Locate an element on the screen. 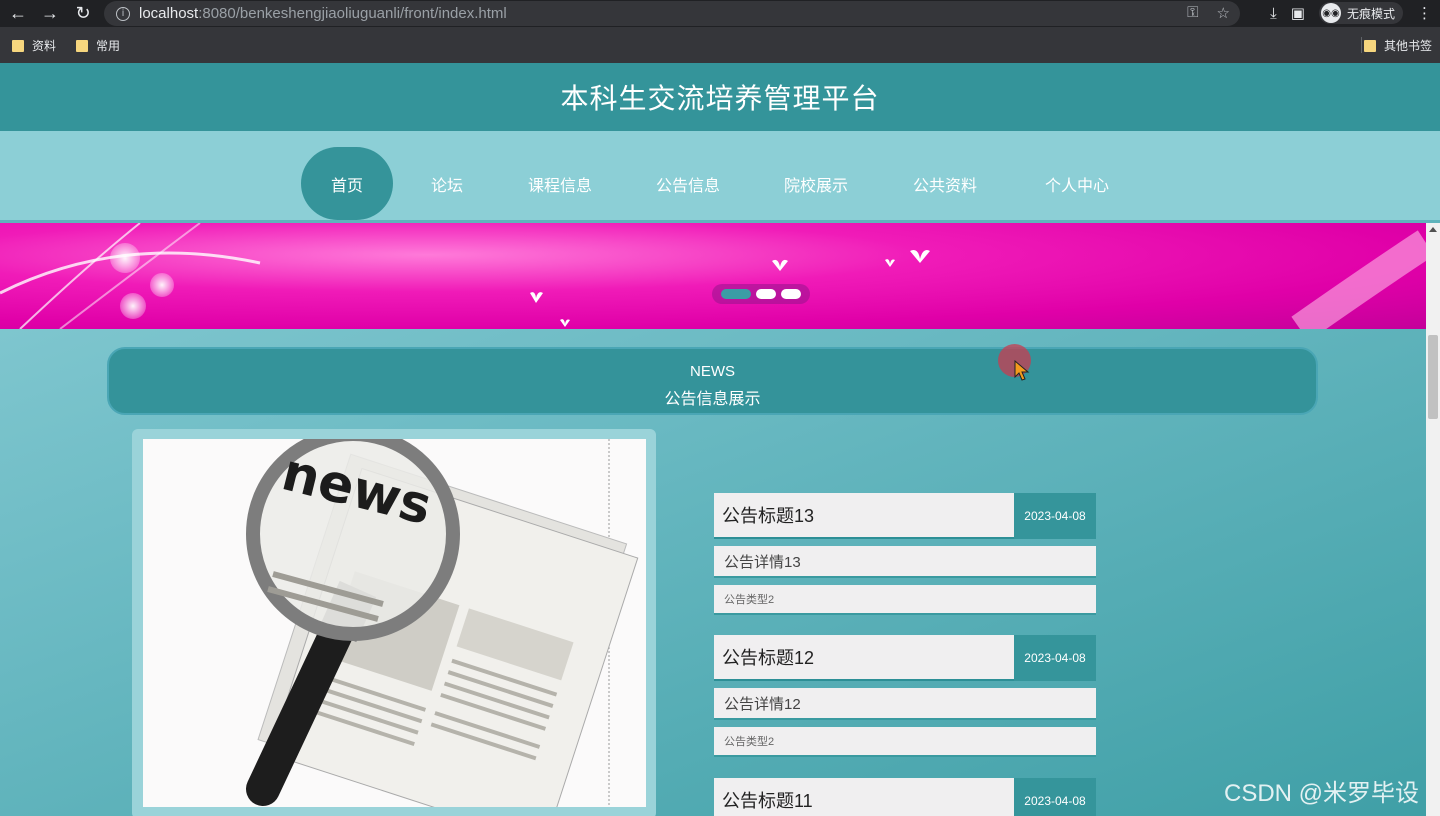  site-header: 本科生交流培养管理平台 is located at coordinates (720, 97).